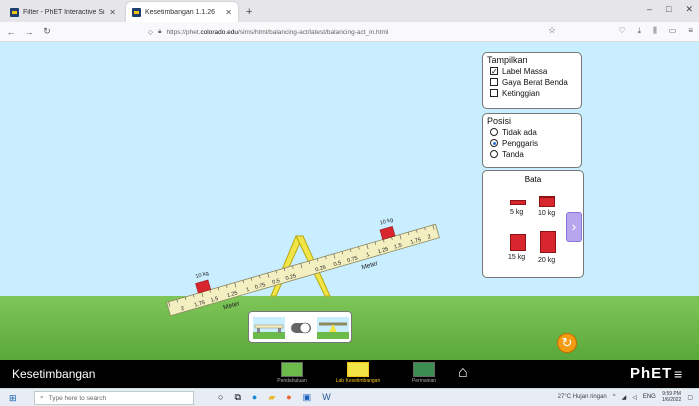 This screenshot has width=699, height=406. I want to click on word-icon: W, so click(326, 397).